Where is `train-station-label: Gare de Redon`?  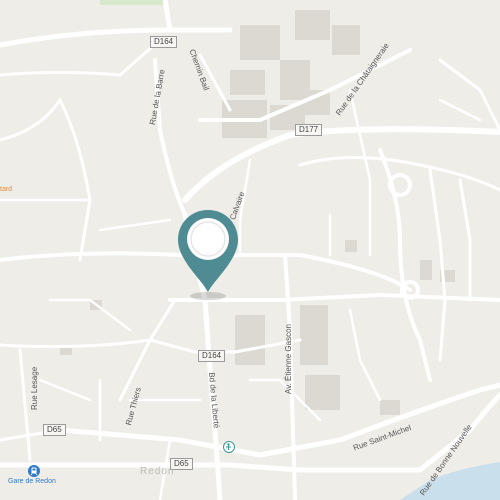 train-station-label: Gare de Redon is located at coordinates (32, 481).